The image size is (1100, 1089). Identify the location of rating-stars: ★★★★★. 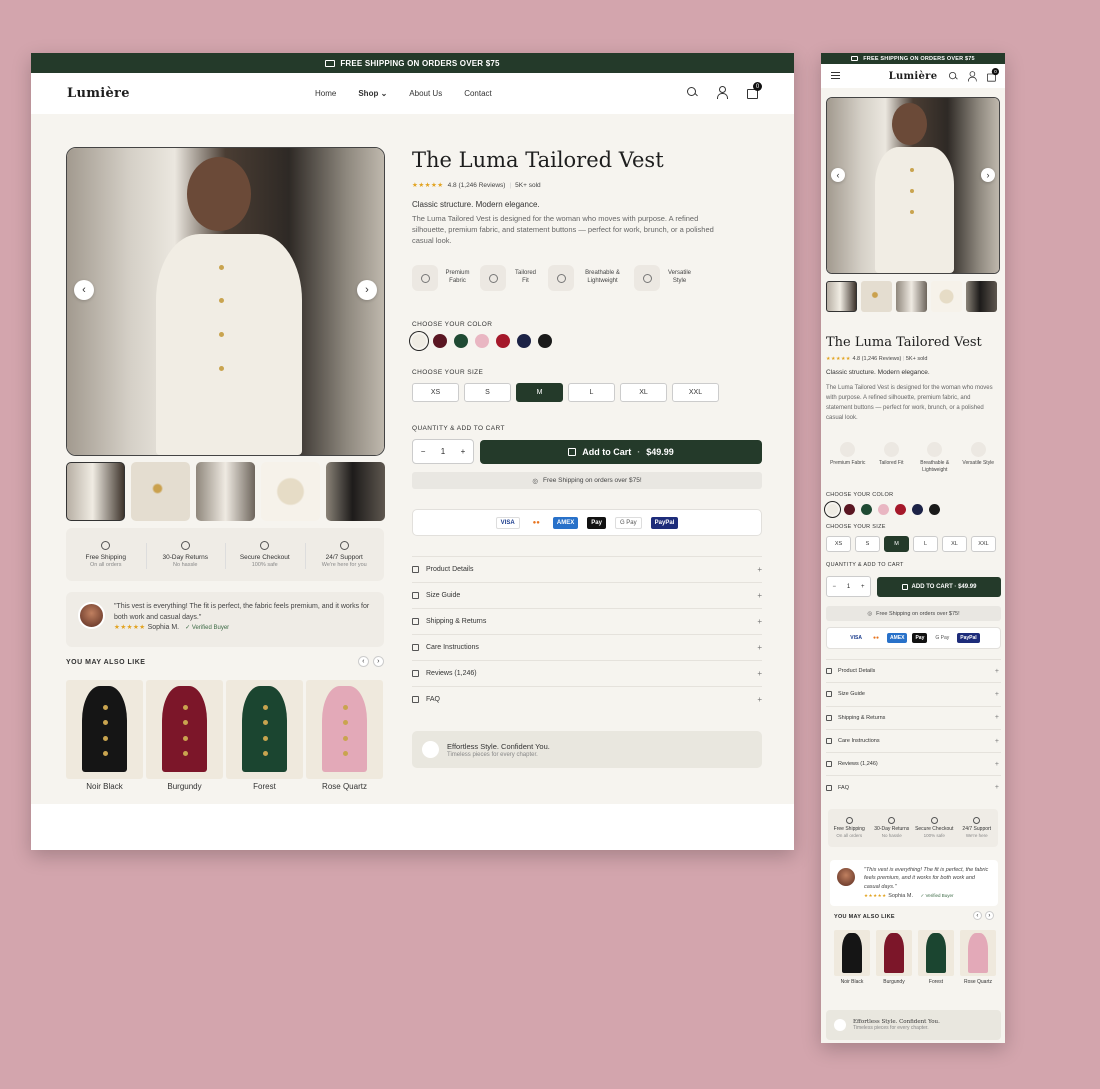
(838, 359).